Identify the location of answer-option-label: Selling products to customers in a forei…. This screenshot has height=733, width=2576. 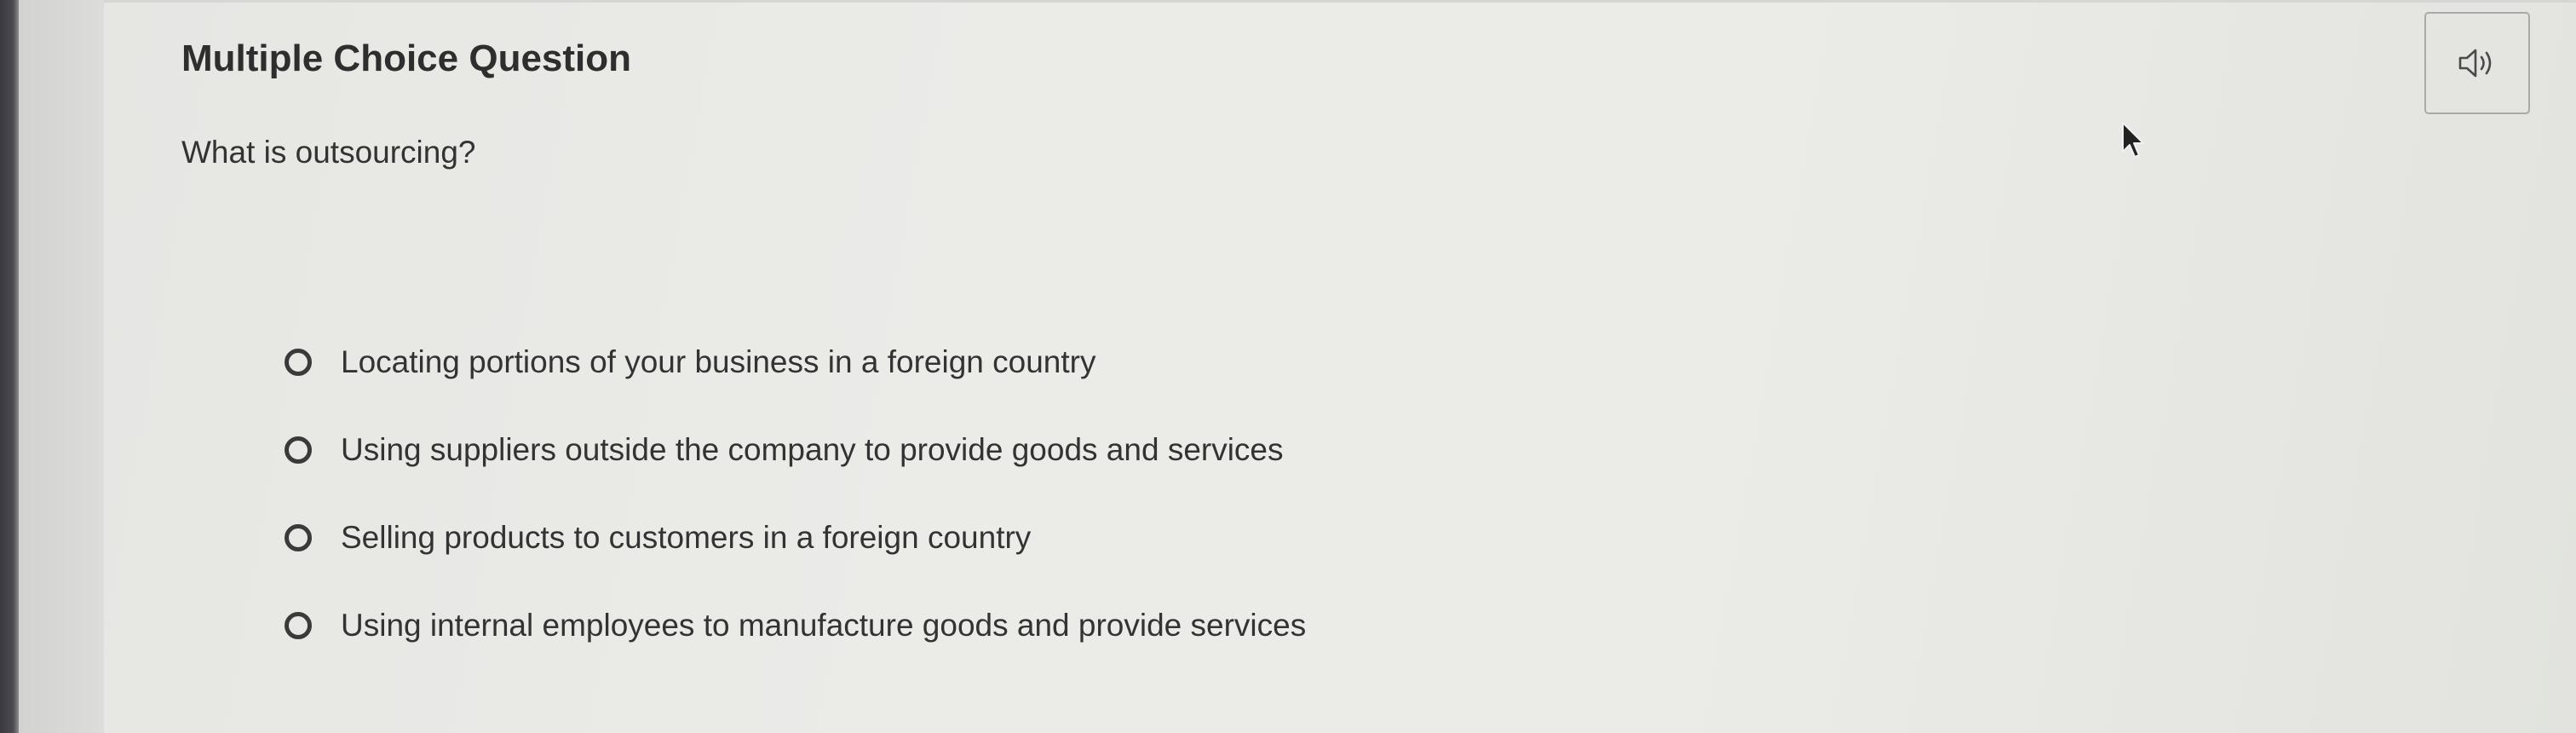
(686, 538).